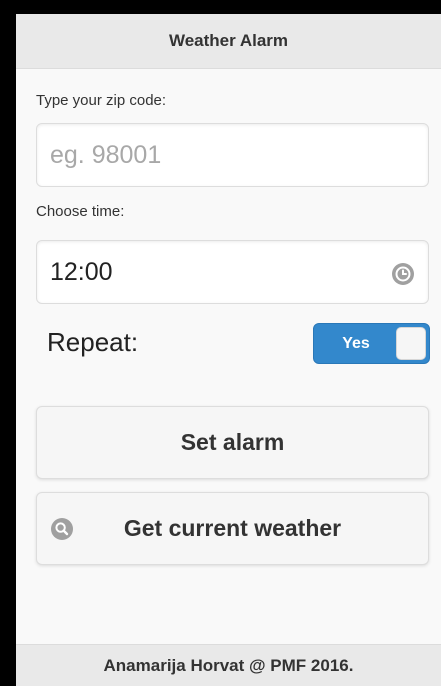 The image size is (441, 686). What do you see at coordinates (62, 529) in the screenshot?
I see `search-icon` at bounding box center [62, 529].